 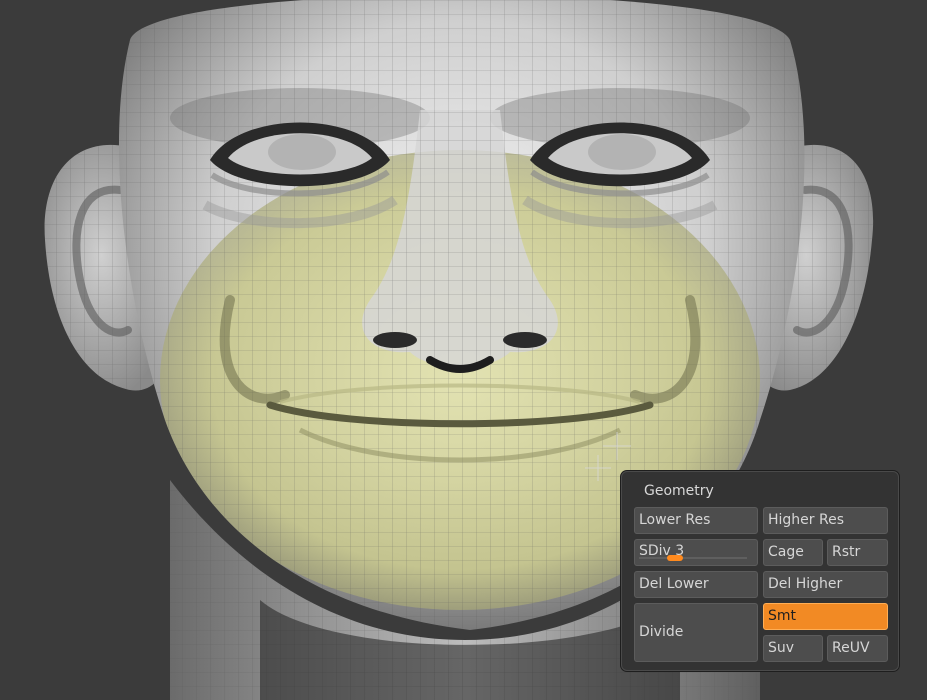 I want to click on cage-button: Cage, so click(x=793, y=552).